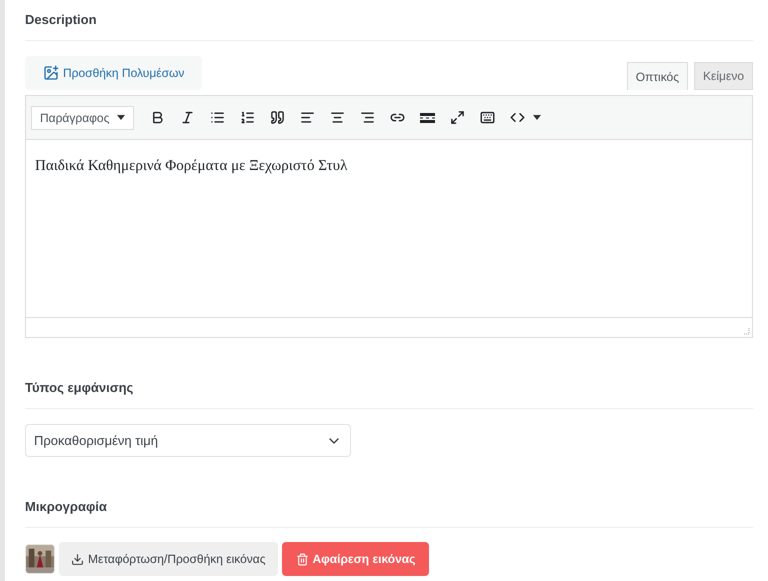 This screenshot has height=581, width=768. Describe the element at coordinates (308, 117) in the screenshot. I see `align-left-icon` at that location.